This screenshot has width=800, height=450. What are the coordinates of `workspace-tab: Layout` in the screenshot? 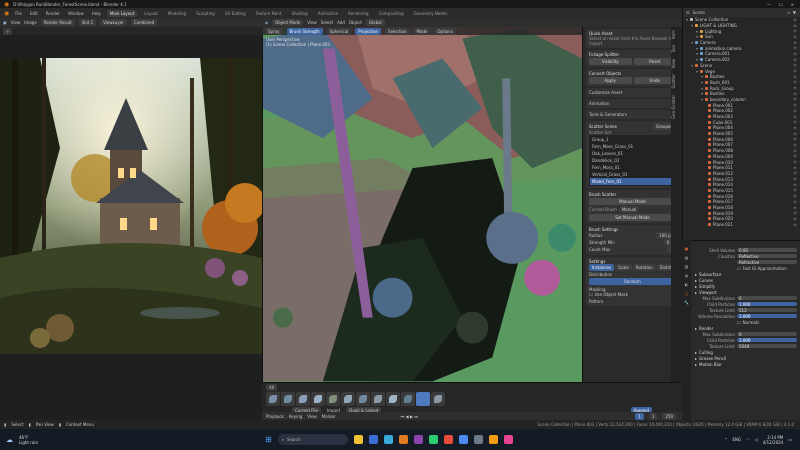 It's located at (151, 13).